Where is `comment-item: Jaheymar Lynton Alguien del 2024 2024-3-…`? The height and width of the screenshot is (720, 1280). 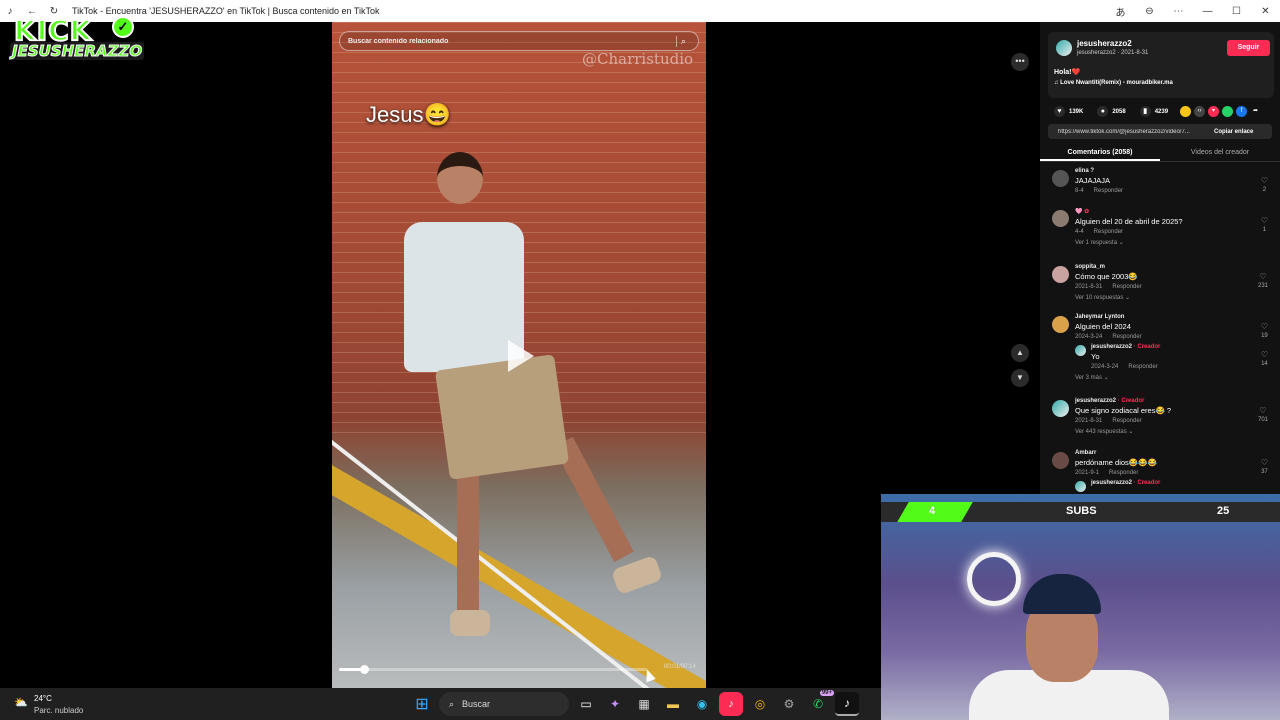 comment-item: Jaheymar Lynton Alguien del 2024 2024-3-… is located at coordinates (1160, 356).